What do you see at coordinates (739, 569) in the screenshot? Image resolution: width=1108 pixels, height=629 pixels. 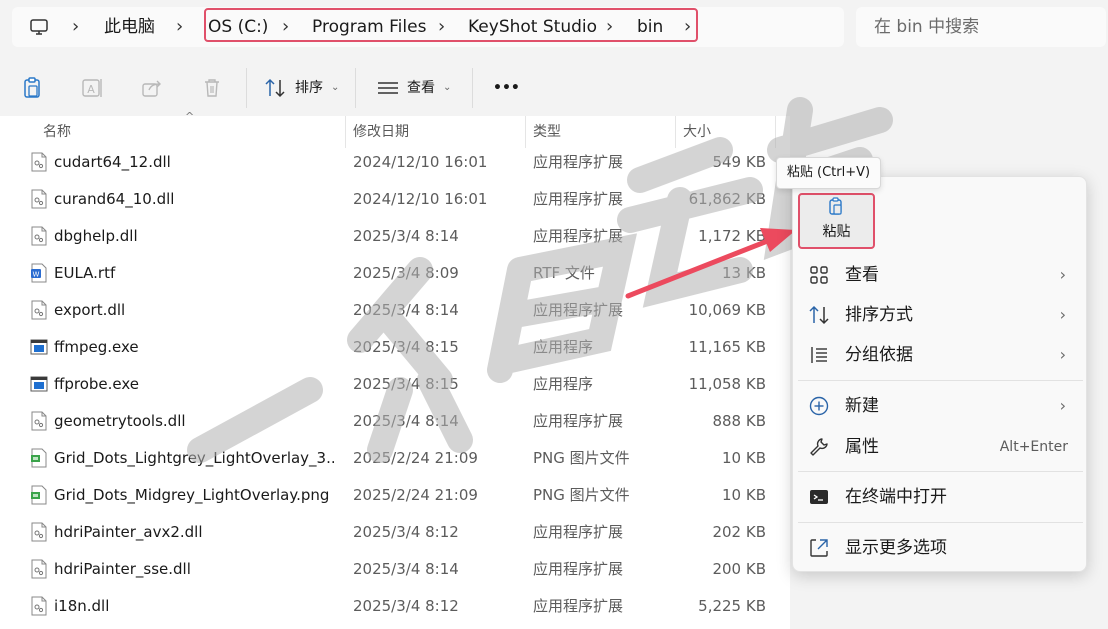 I see `file-size: 200 KB` at bounding box center [739, 569].